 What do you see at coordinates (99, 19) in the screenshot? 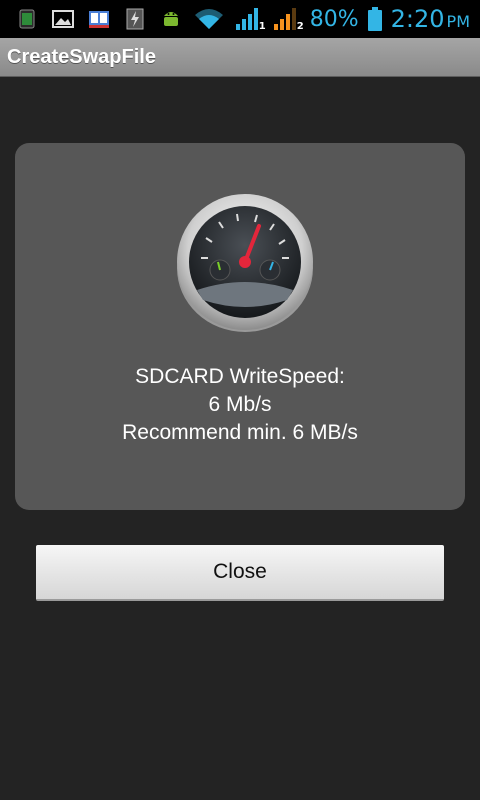
I see `news-icon` at bounding box center [99, 19].